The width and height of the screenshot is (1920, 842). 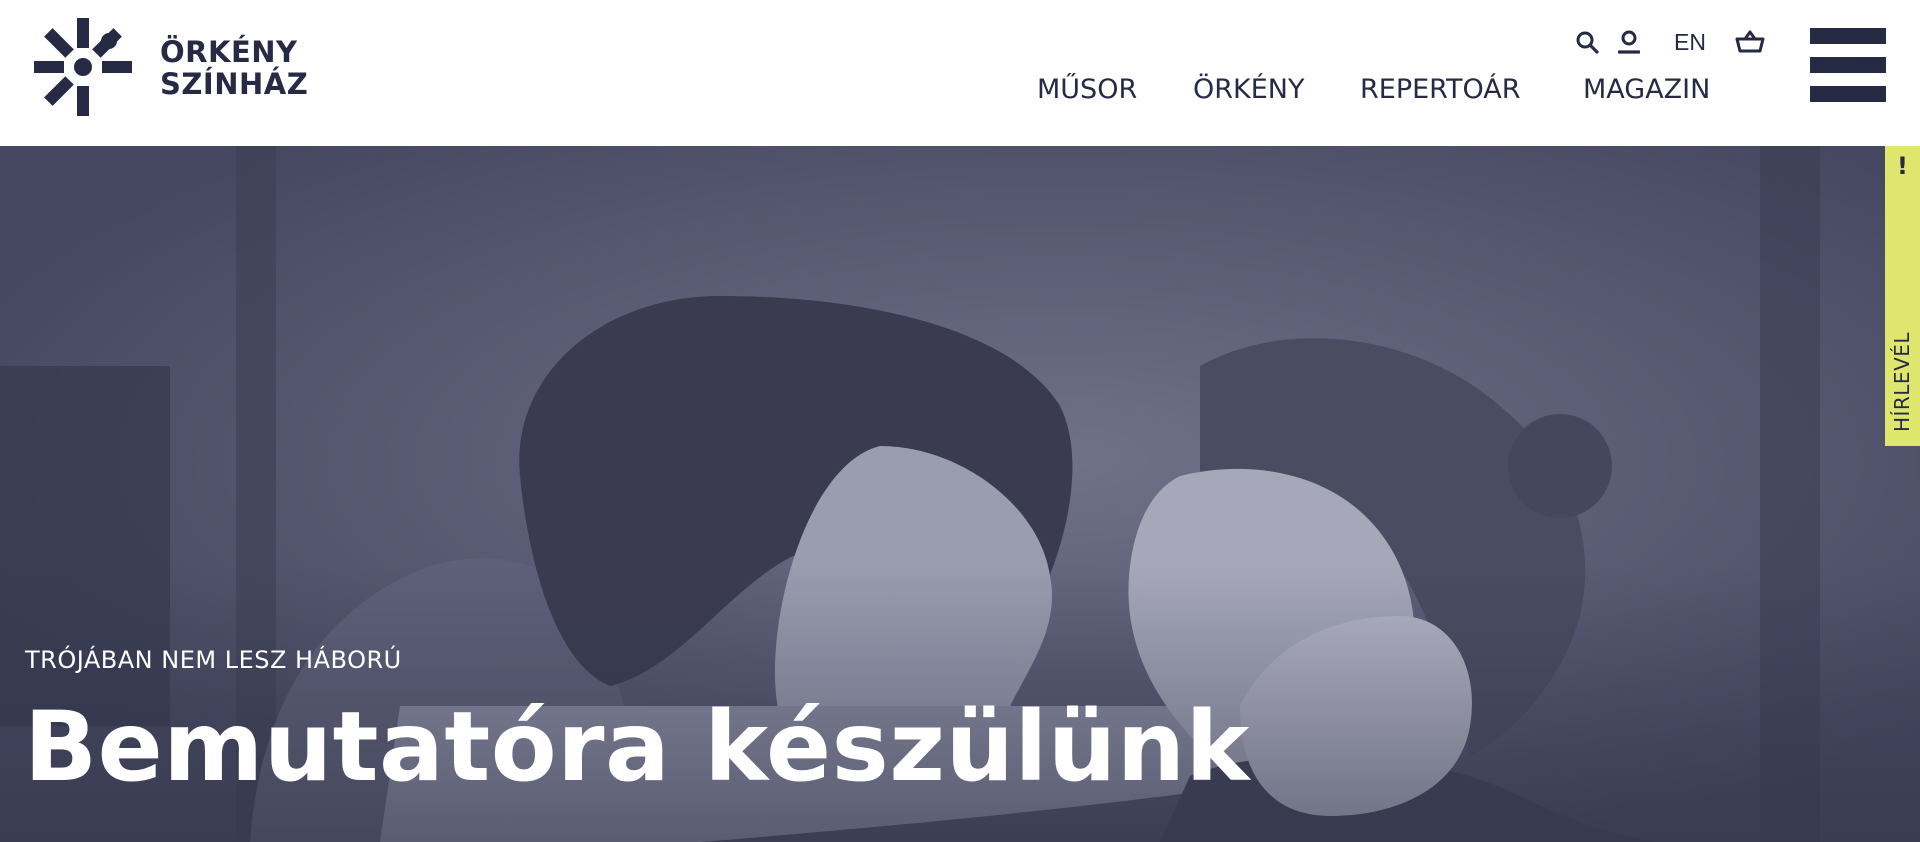 I want to click on orkeny-sunburst-logo-icon, so click(x=83, y=67).